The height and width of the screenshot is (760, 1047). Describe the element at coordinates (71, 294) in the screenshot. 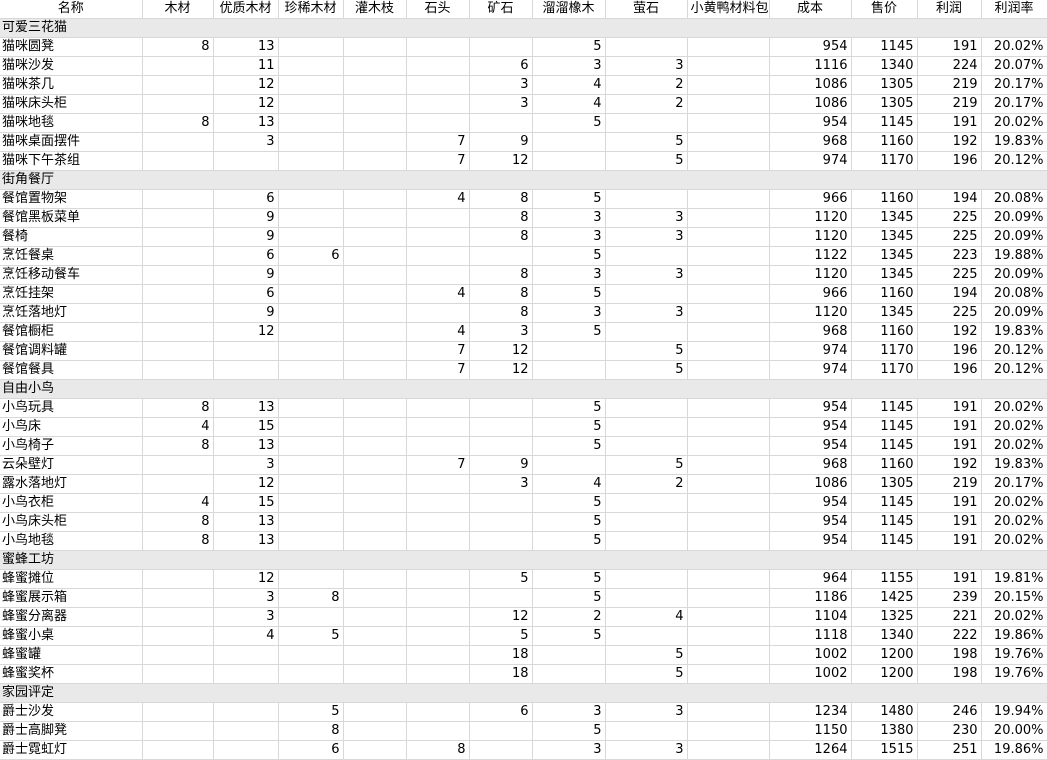

I see `item-name-cell: 烹饪挂架` at that location.